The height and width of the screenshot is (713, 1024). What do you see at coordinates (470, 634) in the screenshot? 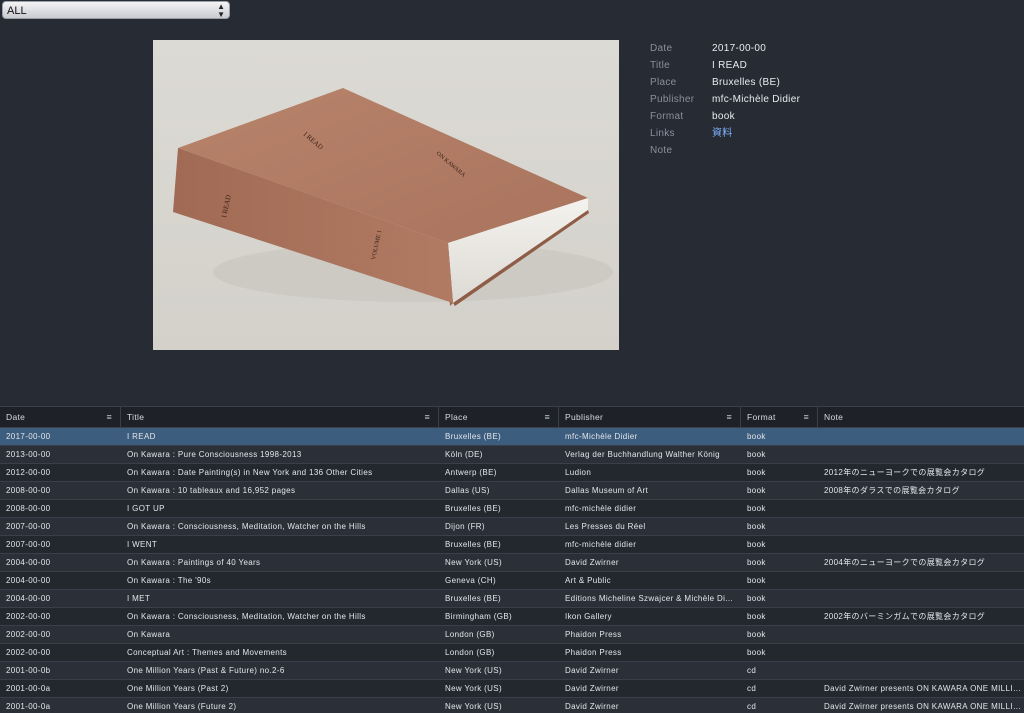
I see `cell-place: London (GB)` at bounding box center [470, 634].